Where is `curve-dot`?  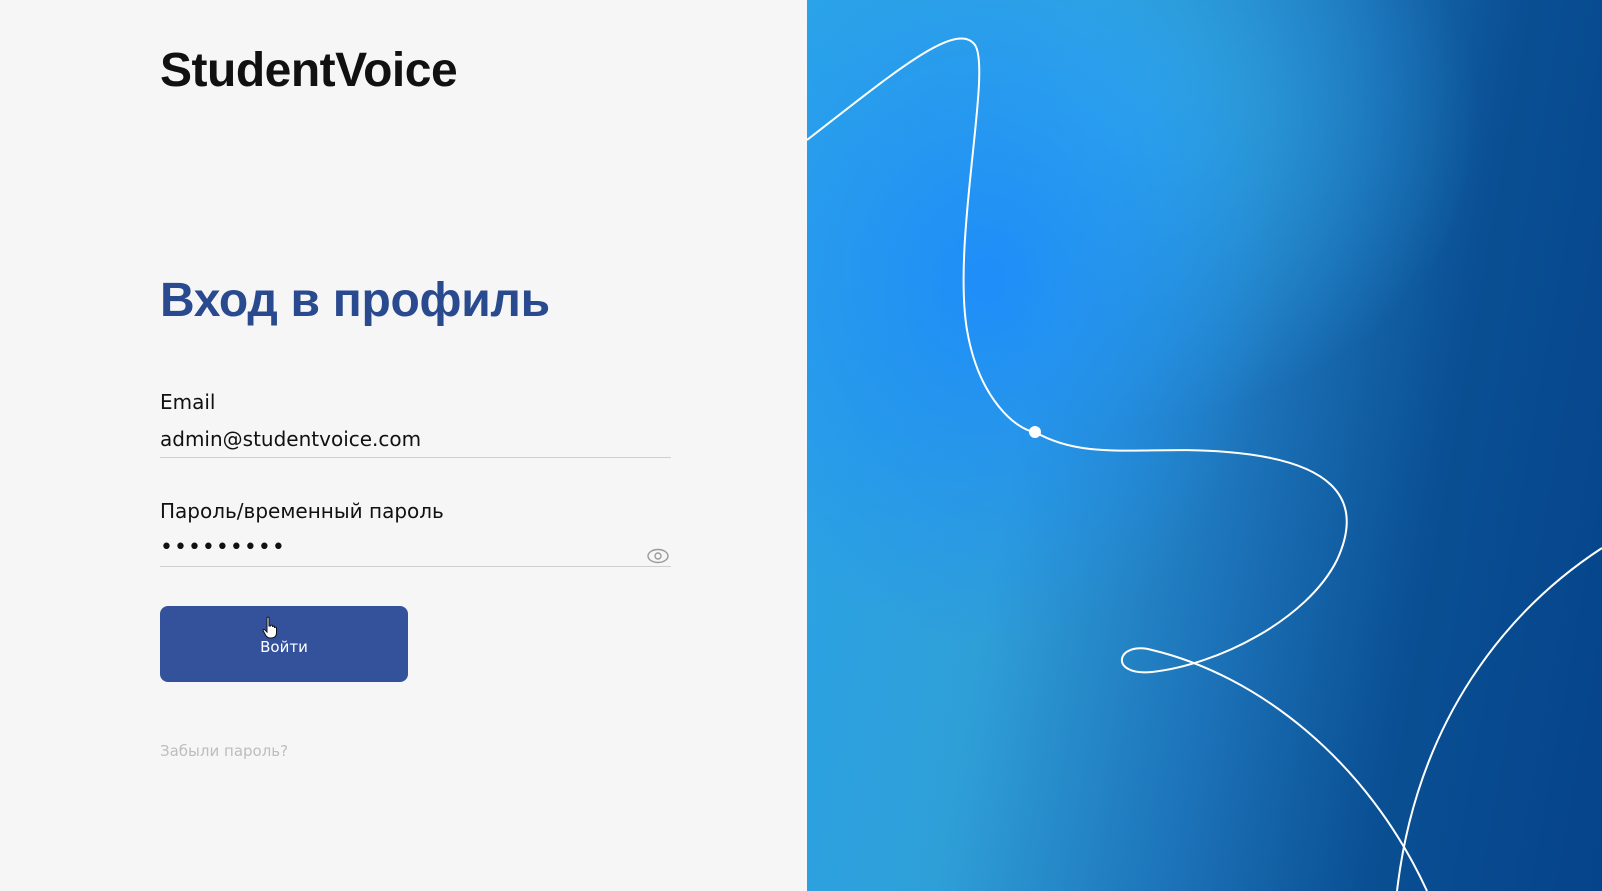 curve-dot is located at coordinates (1035, 432).